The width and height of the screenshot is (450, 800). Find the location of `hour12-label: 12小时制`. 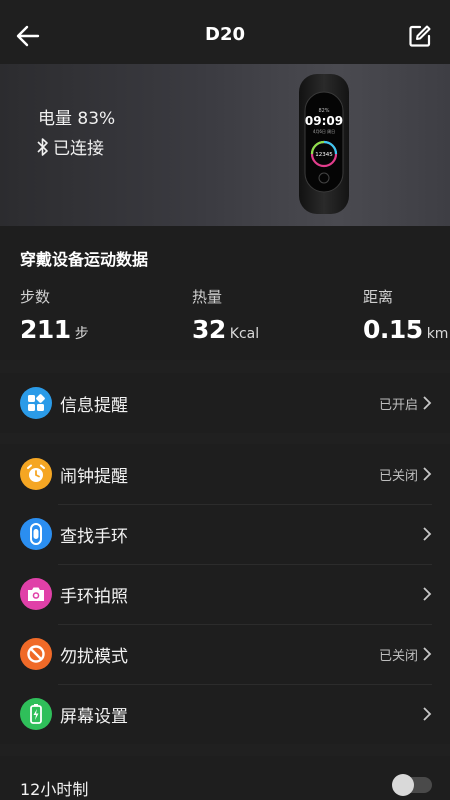

hour12-label: 12小时制 is located at coordinates (54, 789).